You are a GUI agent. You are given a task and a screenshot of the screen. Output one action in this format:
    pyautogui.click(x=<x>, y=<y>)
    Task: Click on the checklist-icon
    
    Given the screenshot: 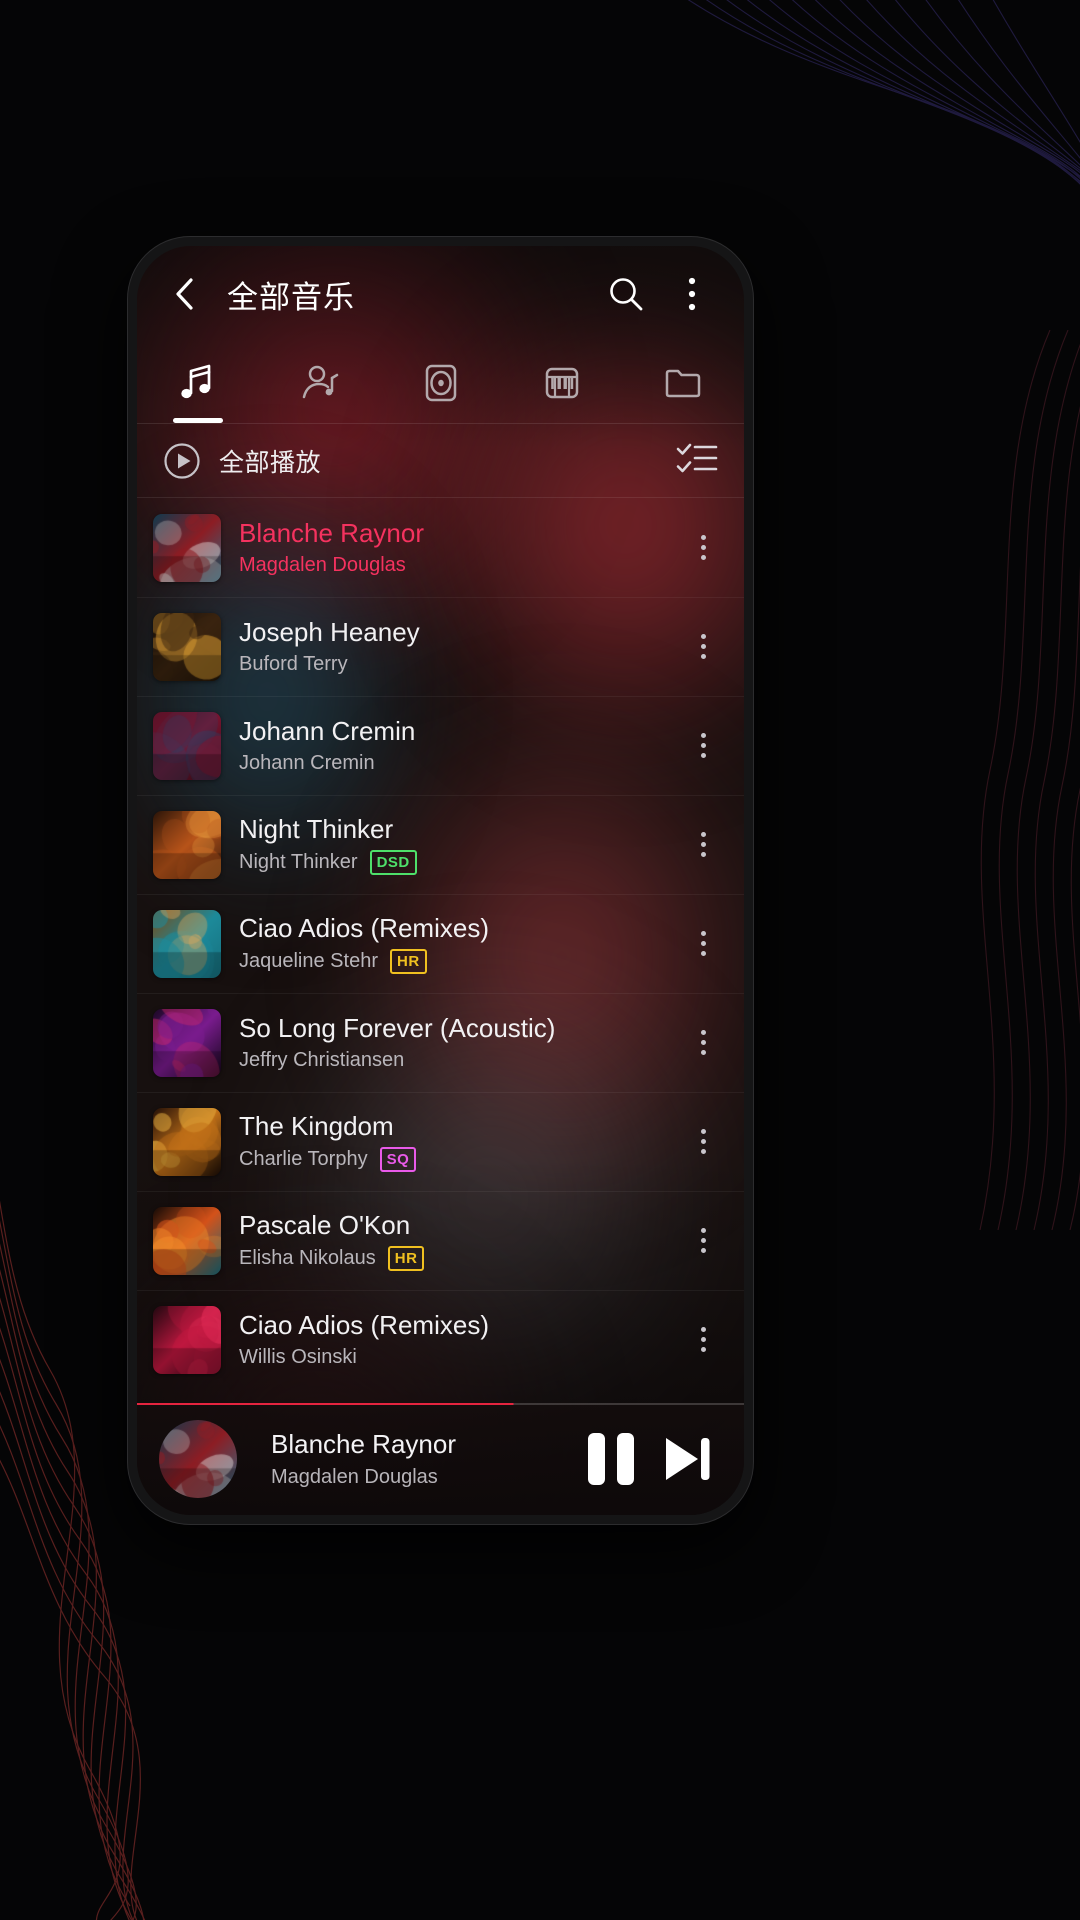 What is the action you would take?
    pyautogui.click(x=697, y=458)
    